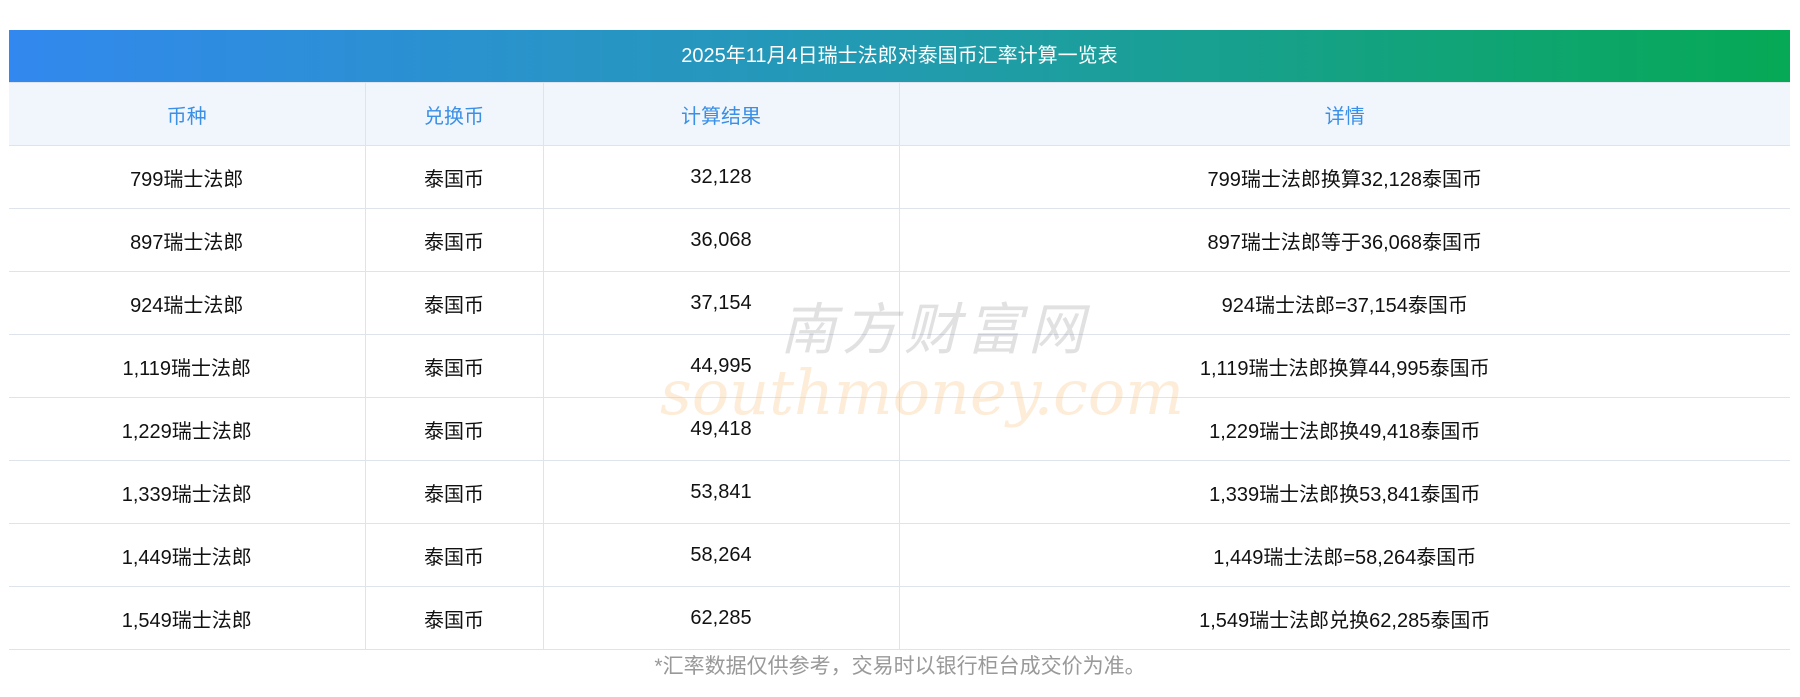 The height and width of the screenshot is (697, 1800). Describe the element at coordinates (187, 429) in the screenshot. I see `cell-currency: 1,229瑞士法郎` at that location.